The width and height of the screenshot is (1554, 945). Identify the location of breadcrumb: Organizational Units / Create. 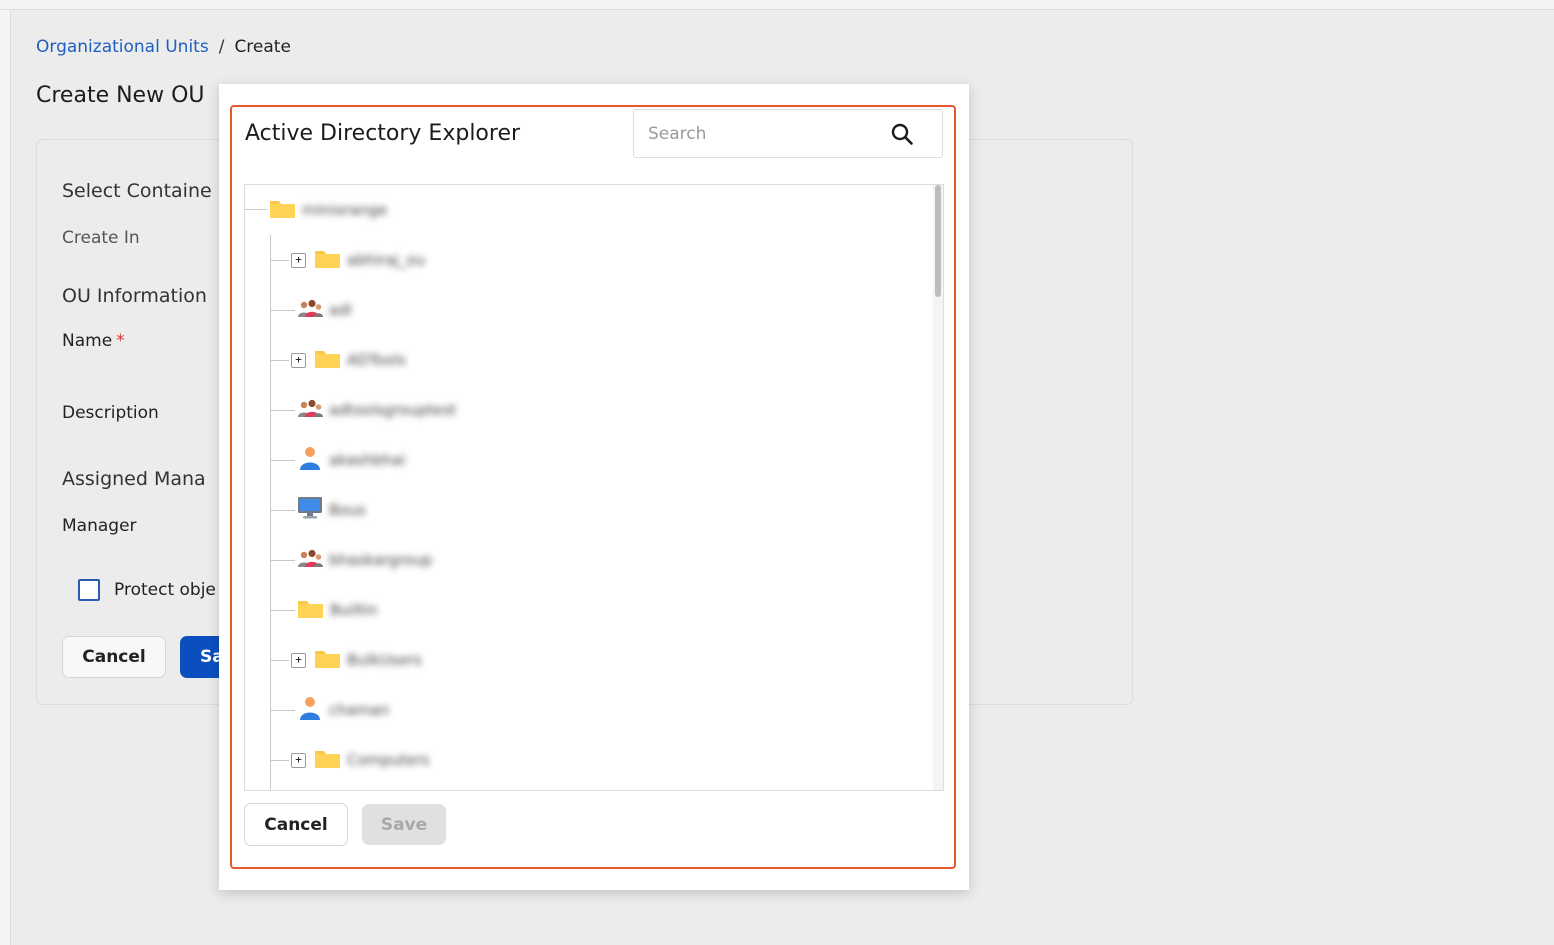
(163, 47).